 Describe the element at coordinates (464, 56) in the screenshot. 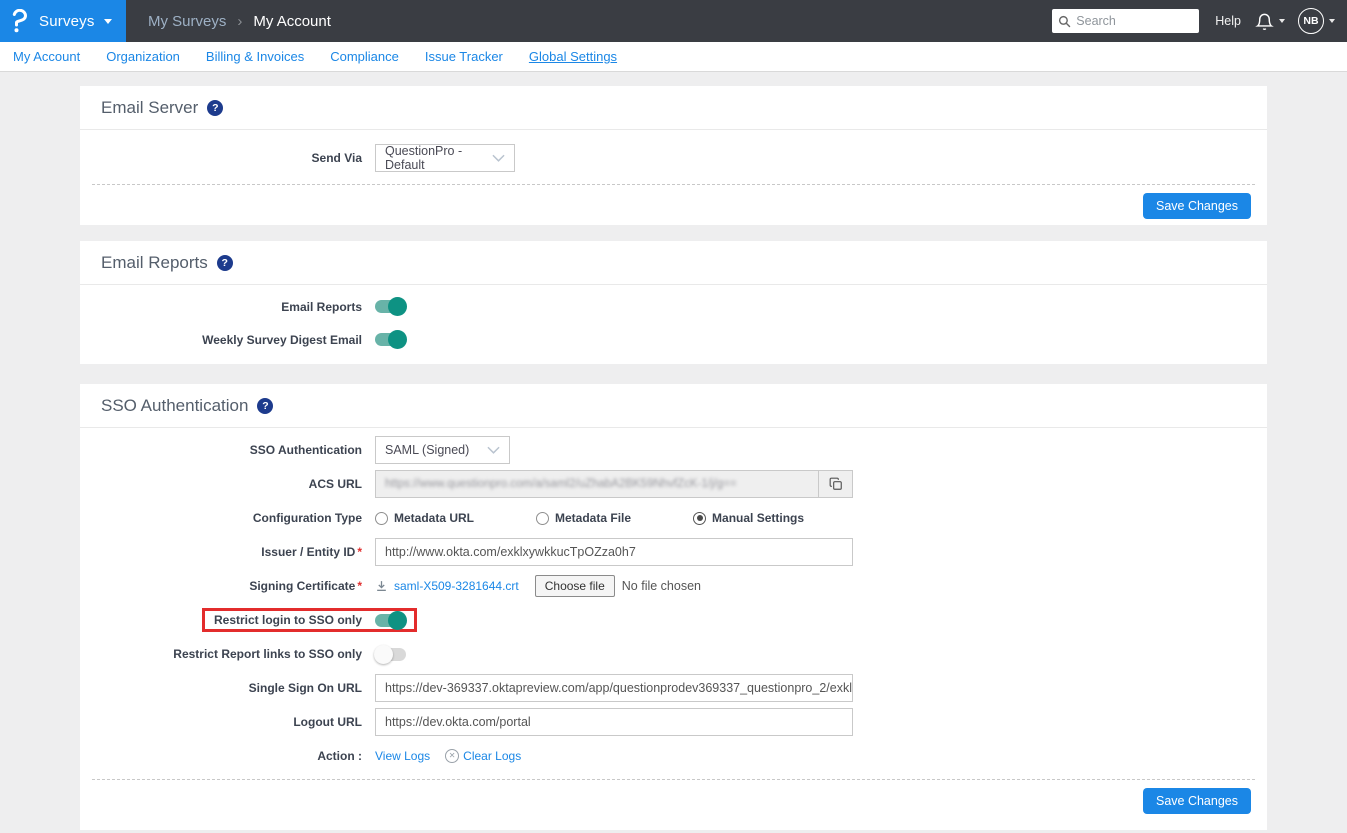

I see `tab-issue-tracker: Issue Tracker` at that location.